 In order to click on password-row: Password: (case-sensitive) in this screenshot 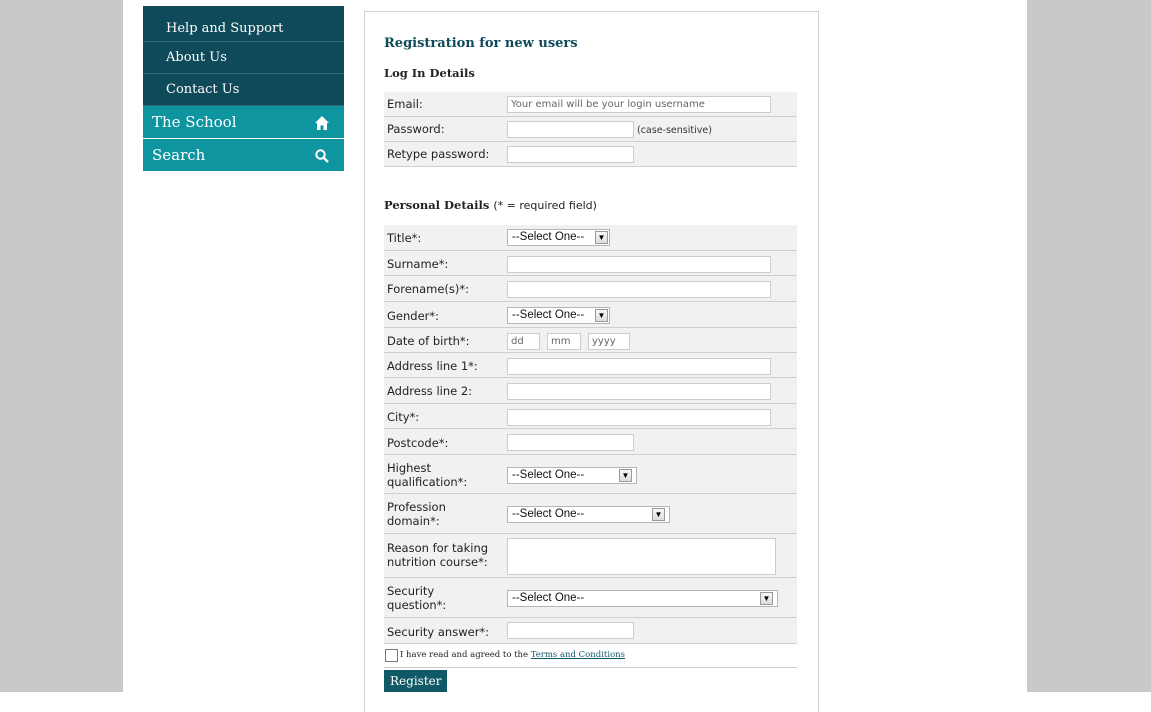, I will do `click(590, 129)`.